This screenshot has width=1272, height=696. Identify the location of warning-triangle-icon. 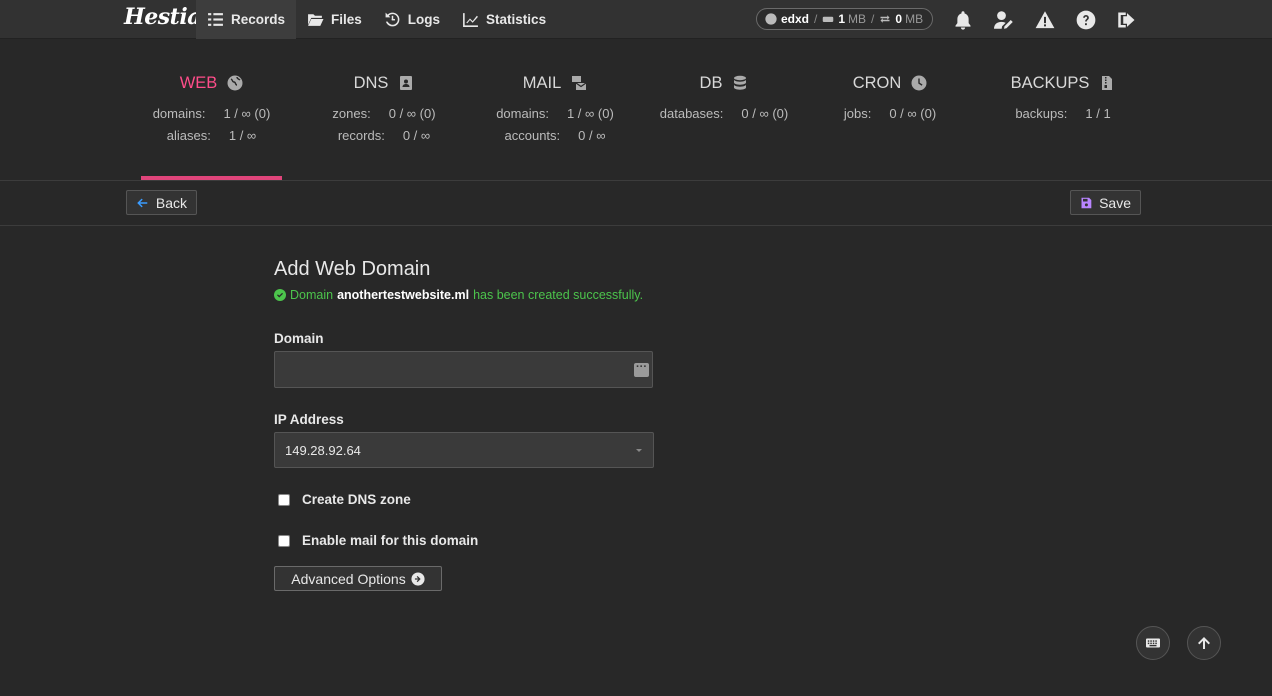
(1045, 19).